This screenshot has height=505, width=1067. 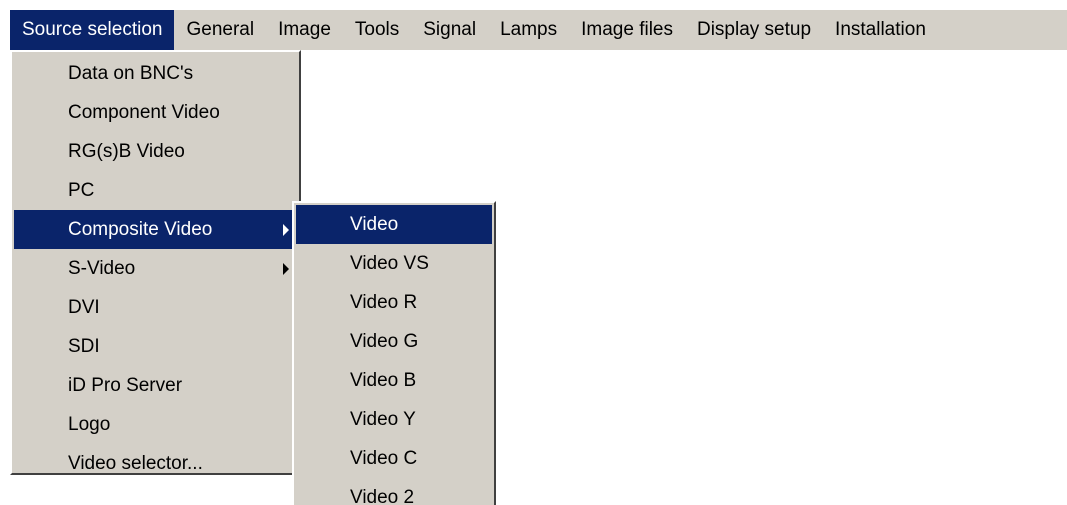 I want to click on menu-item-label: Logo, so click(x=89, y=424).